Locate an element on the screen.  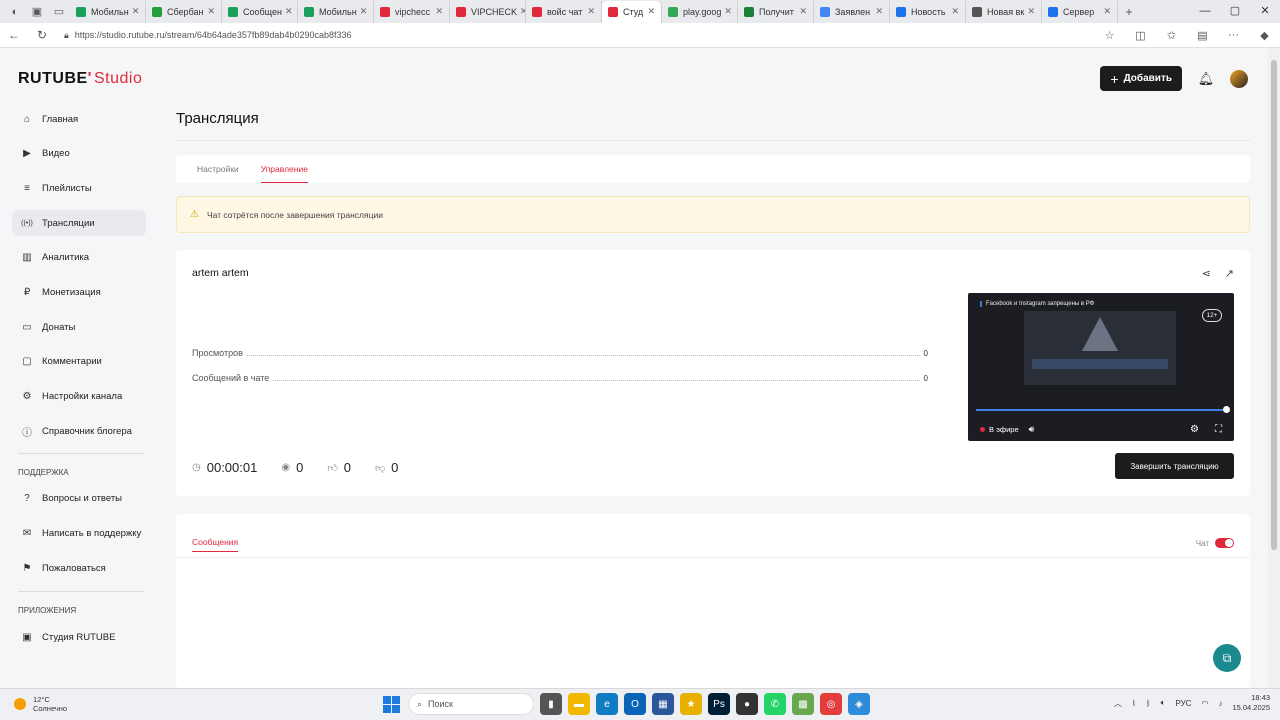
sidebar-item: ? Вопросы и ответы is located at coordinates (79, 499).